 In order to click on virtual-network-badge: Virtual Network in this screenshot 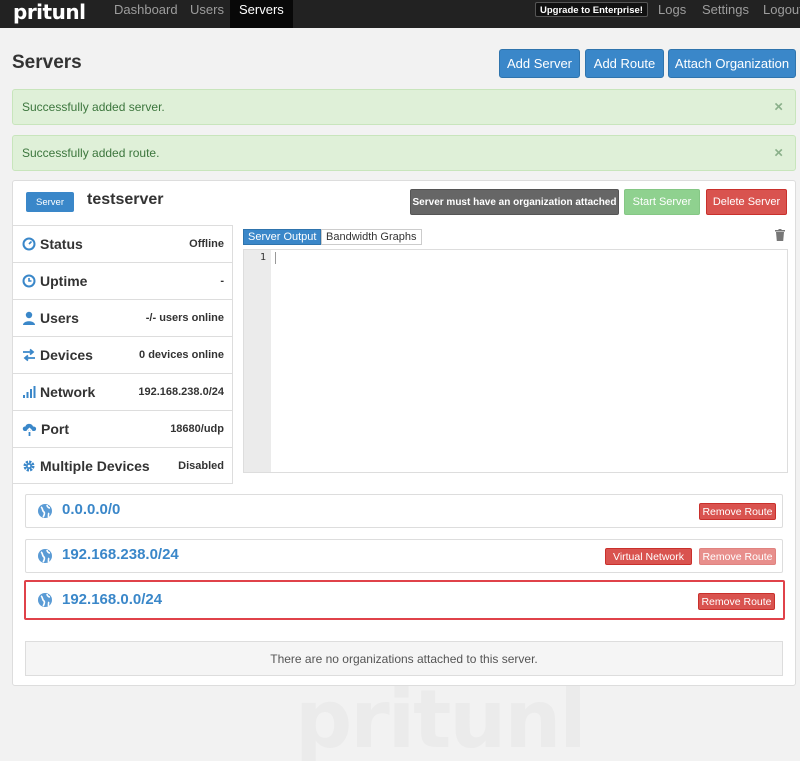, I will do `click(648, 556)`.